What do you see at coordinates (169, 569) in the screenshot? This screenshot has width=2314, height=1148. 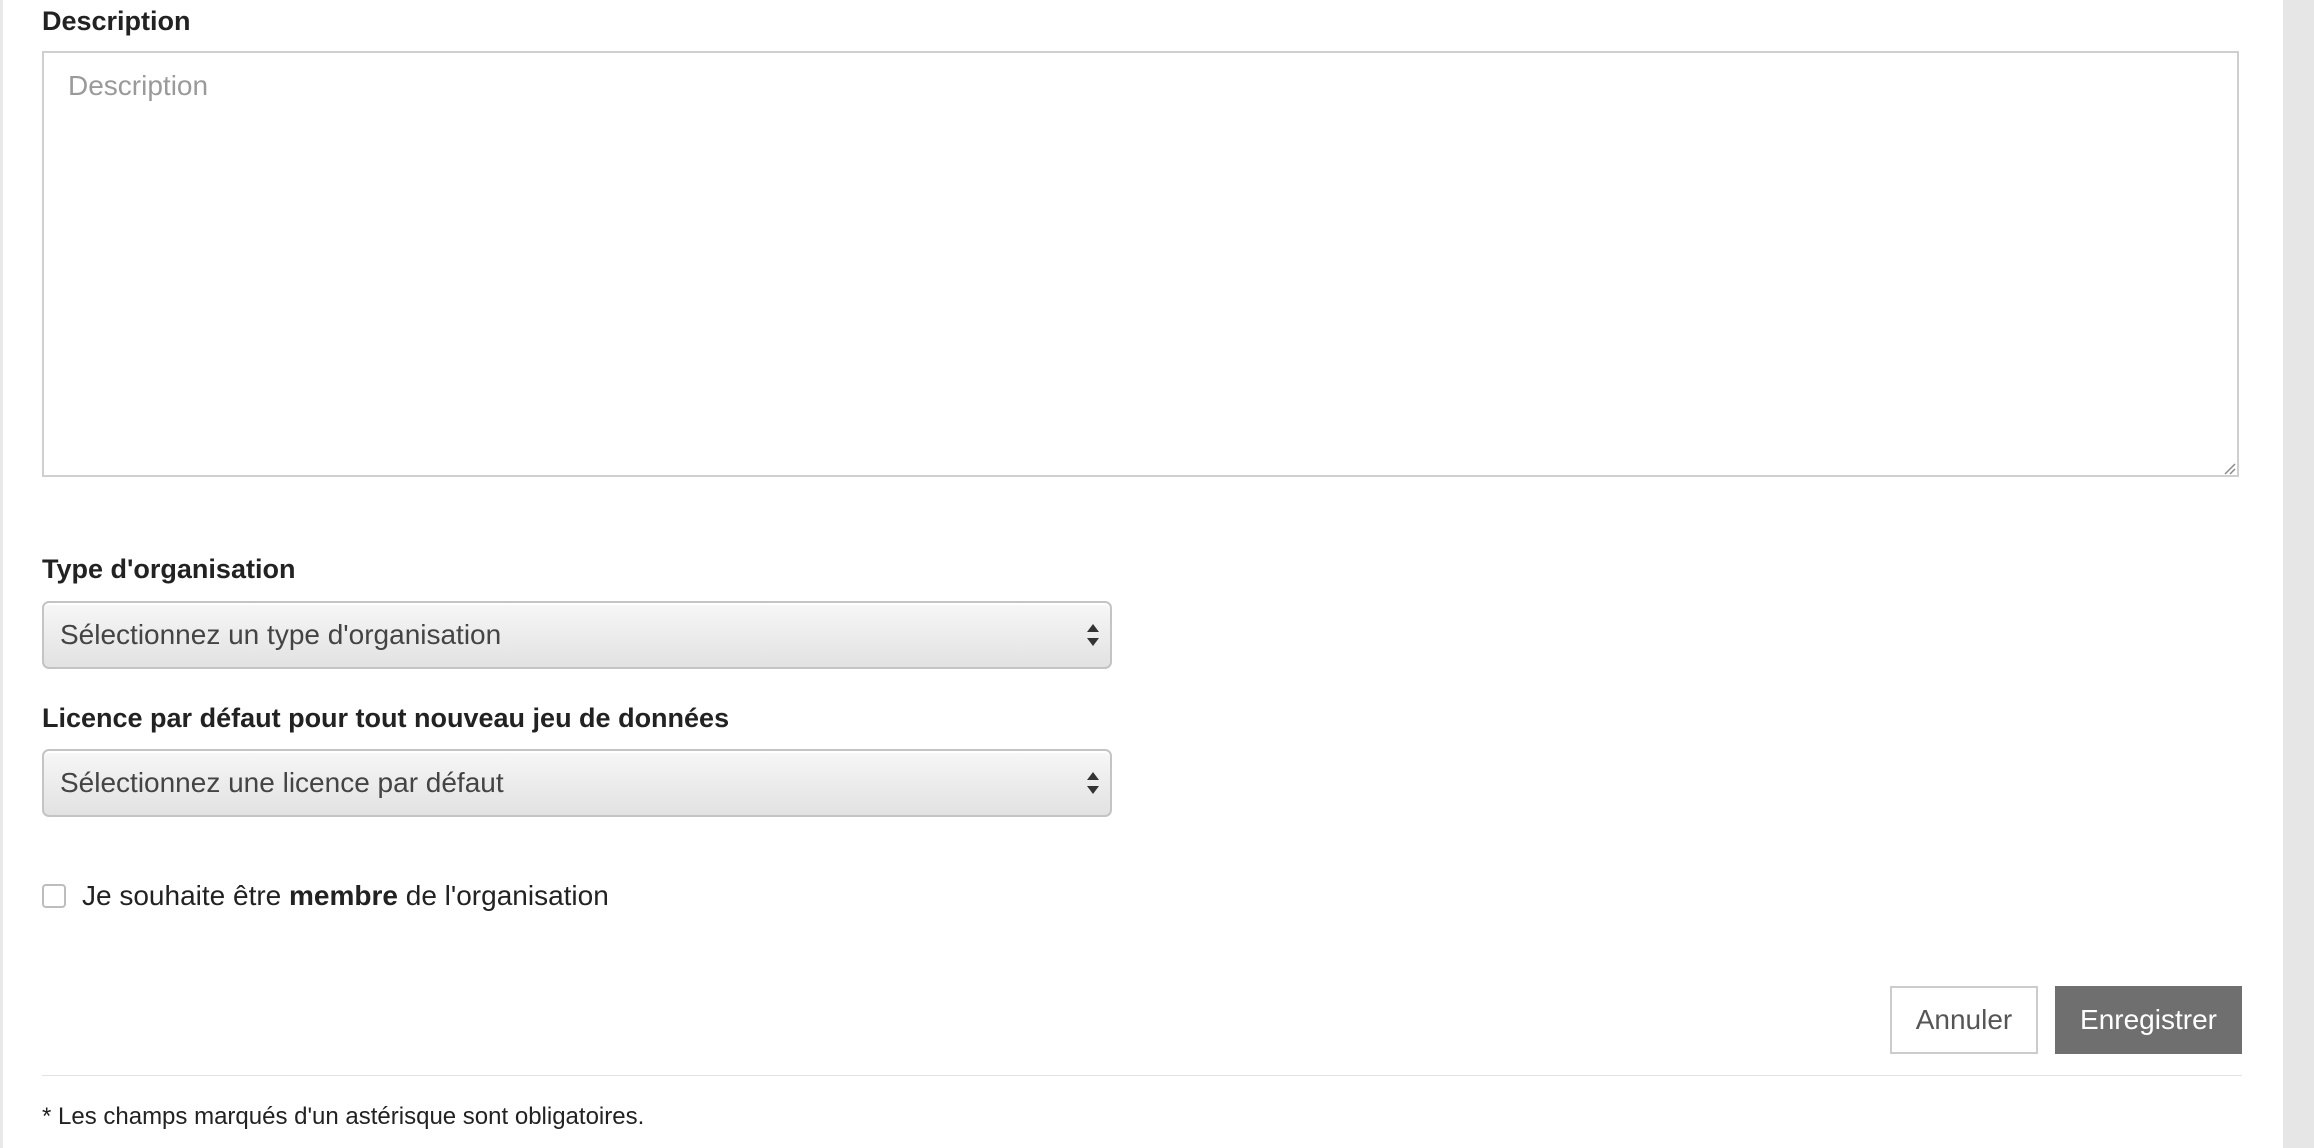 I see `org-type-label: Type d'organisation` at bounding box center [169, 569].